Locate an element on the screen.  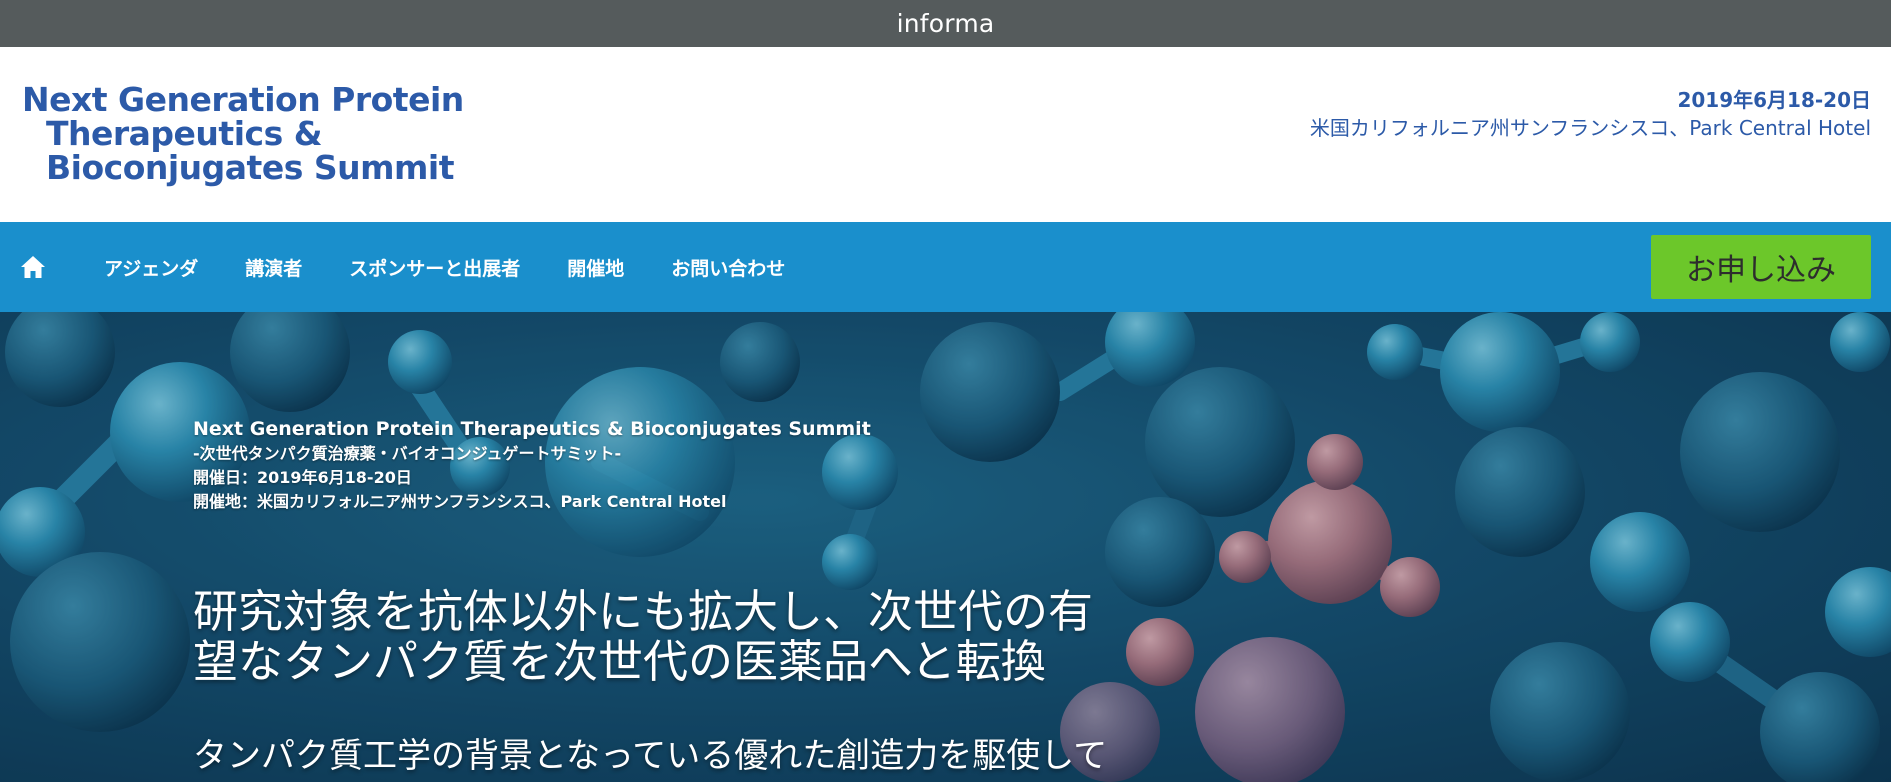
hero-headline: 研究対象を抗体以外にも拡大し、次世代の有 望なタンパク質を次世代の医薬品へと転換 is located at coordinates (698, 637).